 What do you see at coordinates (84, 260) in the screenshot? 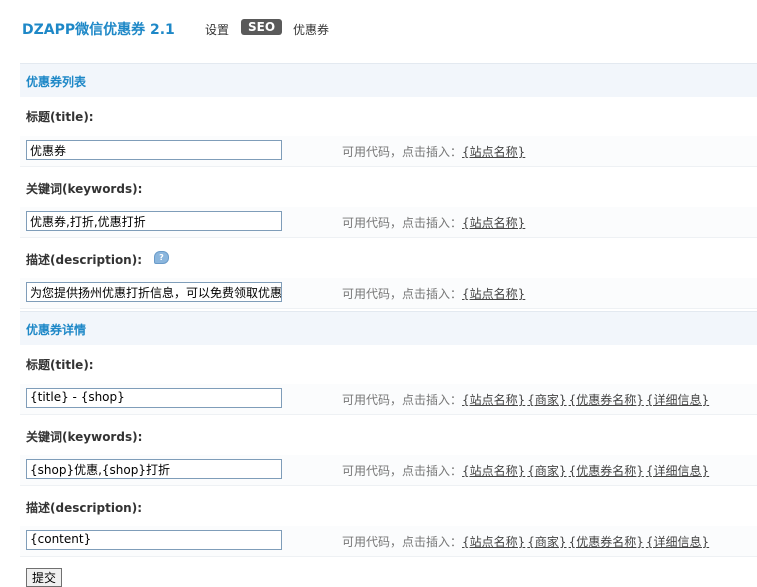
I see `field-label-list-description: 描述(description):` at bounding box center [84, 260].